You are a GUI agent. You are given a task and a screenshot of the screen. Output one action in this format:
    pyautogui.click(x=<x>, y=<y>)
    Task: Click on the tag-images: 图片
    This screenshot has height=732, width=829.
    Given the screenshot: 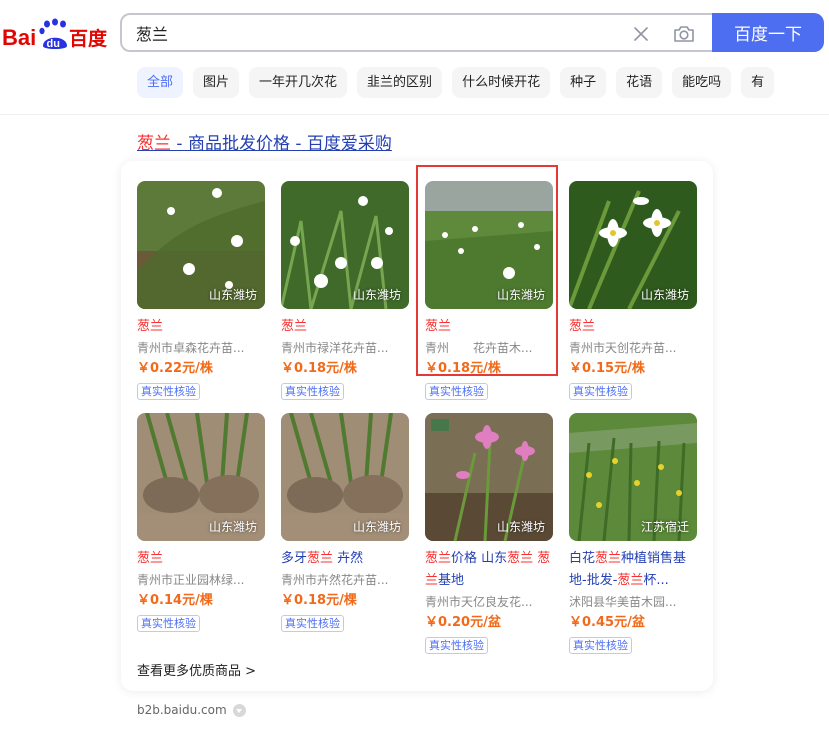 What is the action you would take?
    pyautogui.click(x=216, y=82)
    